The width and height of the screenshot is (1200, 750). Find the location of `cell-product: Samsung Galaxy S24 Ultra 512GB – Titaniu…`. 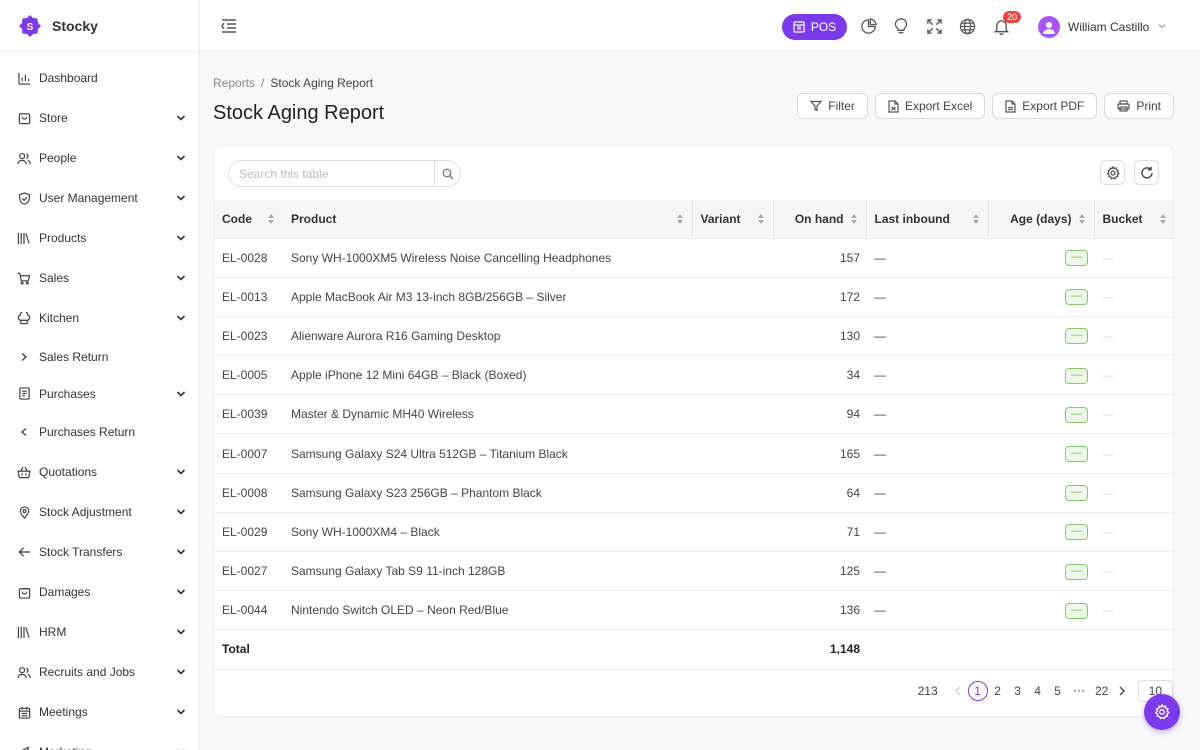

cell-product: Samsung Galaxy S24 Ultra 512GB – Titaniu… is located at coordinates (487, 453).